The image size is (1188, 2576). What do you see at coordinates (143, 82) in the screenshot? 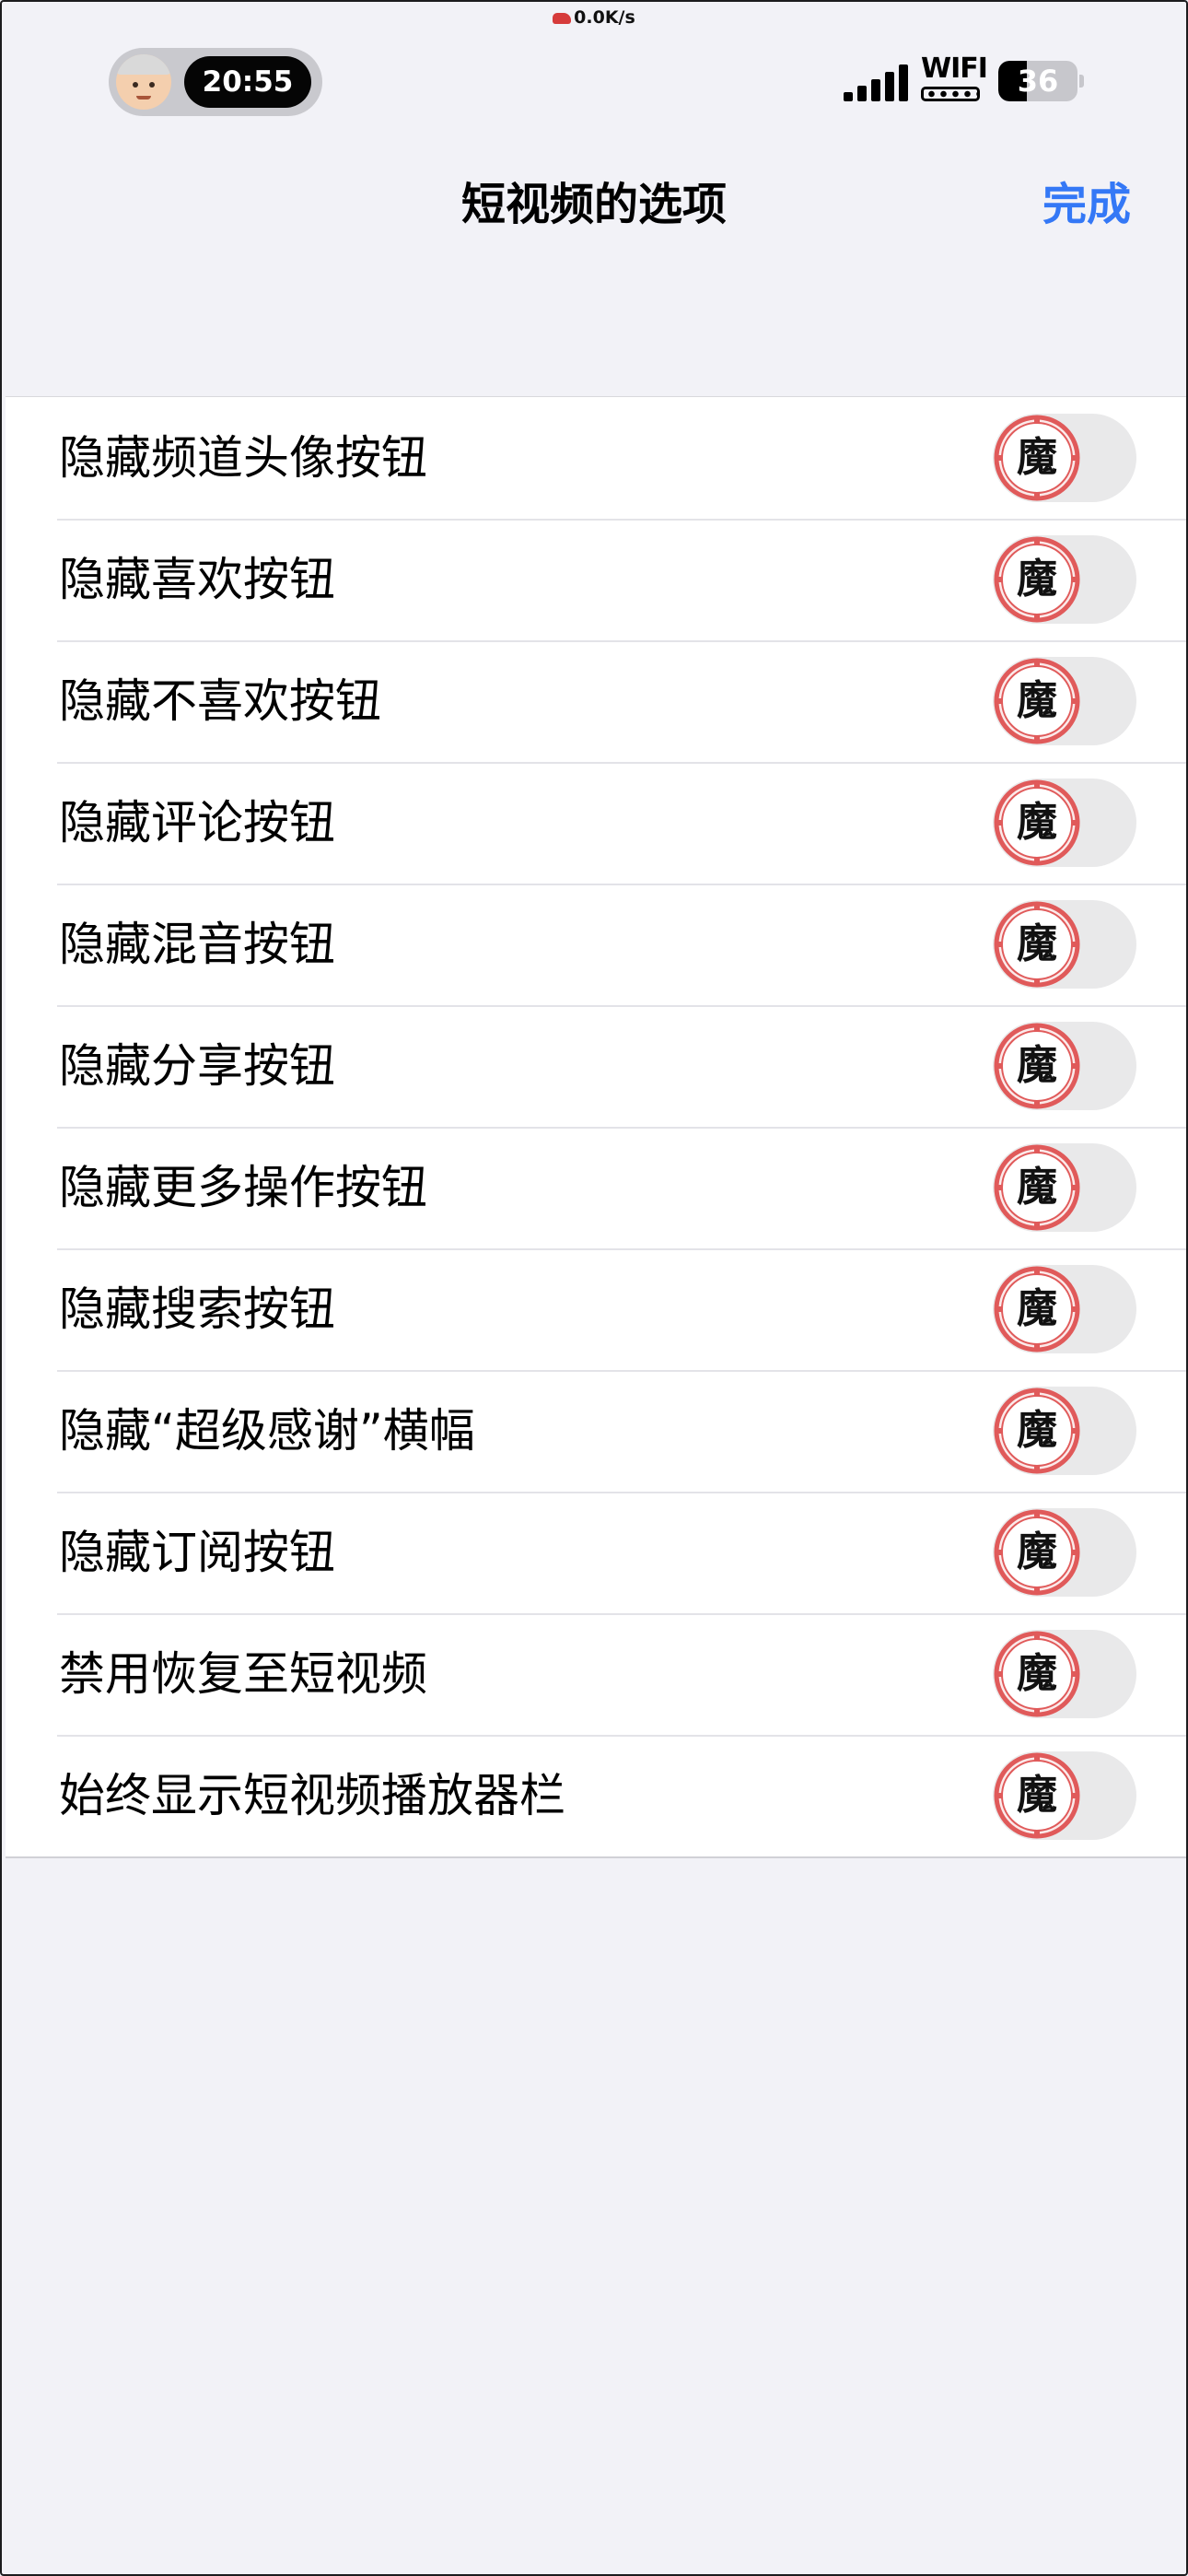
I see `avatar` at bounding box center [143, 82].